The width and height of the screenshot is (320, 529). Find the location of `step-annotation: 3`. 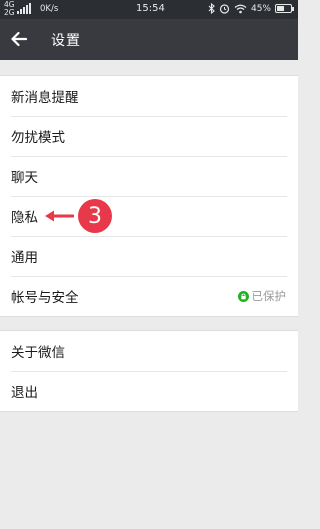

step-annotation: 3 is located at coordinates (78, 216).